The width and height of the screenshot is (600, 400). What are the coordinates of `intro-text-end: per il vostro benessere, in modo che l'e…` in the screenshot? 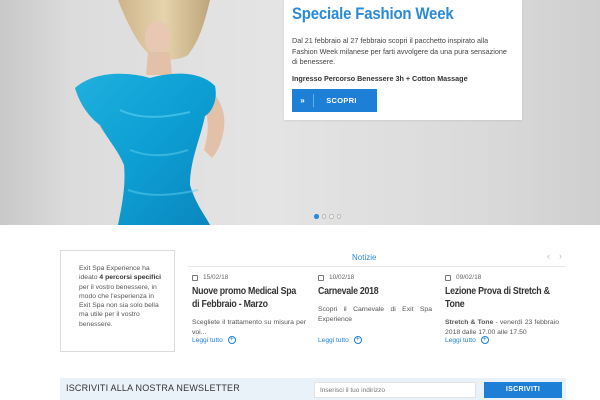 It's located at (119, 305).